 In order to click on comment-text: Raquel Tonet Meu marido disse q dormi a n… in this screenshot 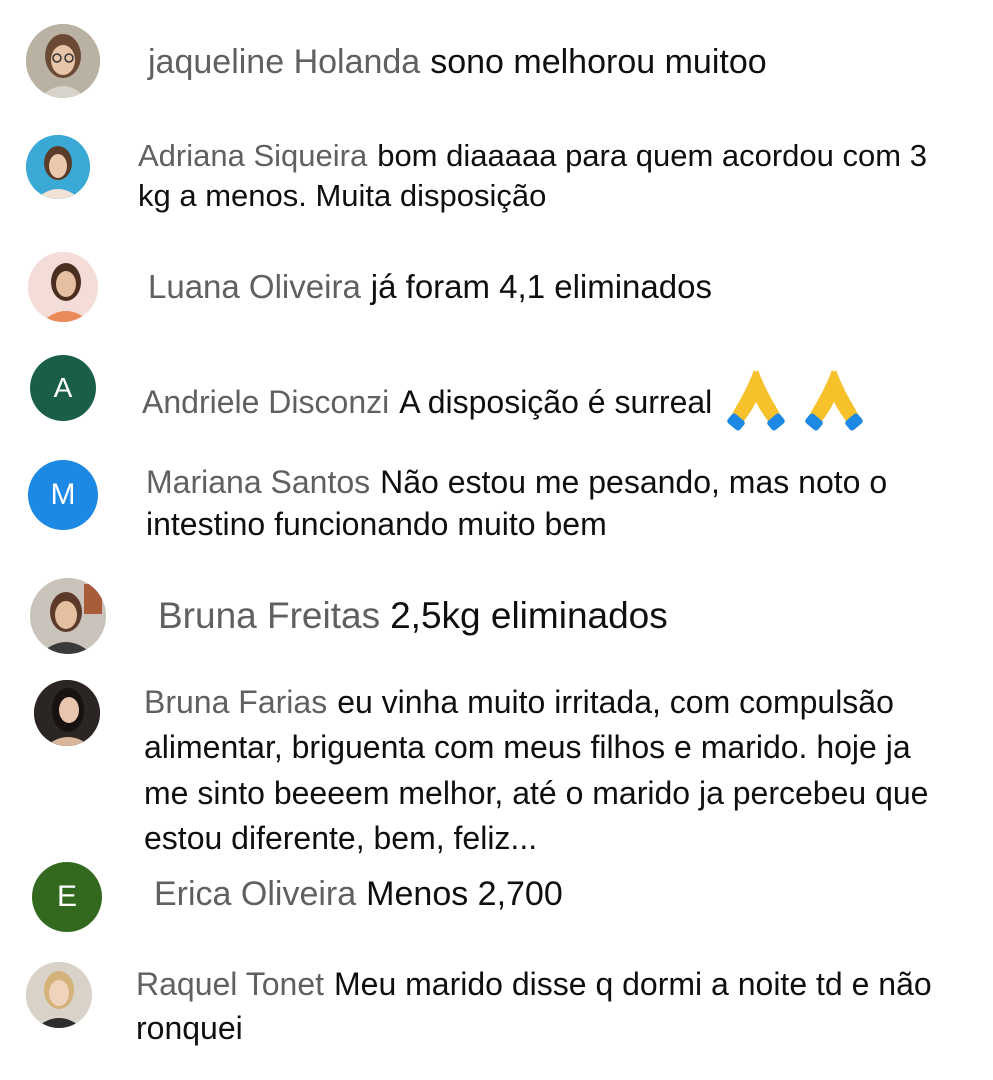, I will do `click(551, 1006)`.